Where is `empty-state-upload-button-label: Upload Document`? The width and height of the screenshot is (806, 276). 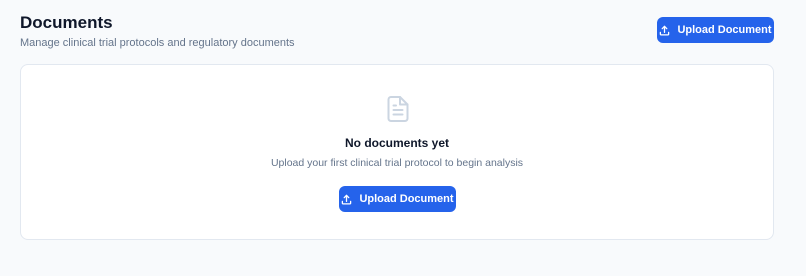 empty-state-upload-button-label: Upload Document is located at coordinates (406, 199).